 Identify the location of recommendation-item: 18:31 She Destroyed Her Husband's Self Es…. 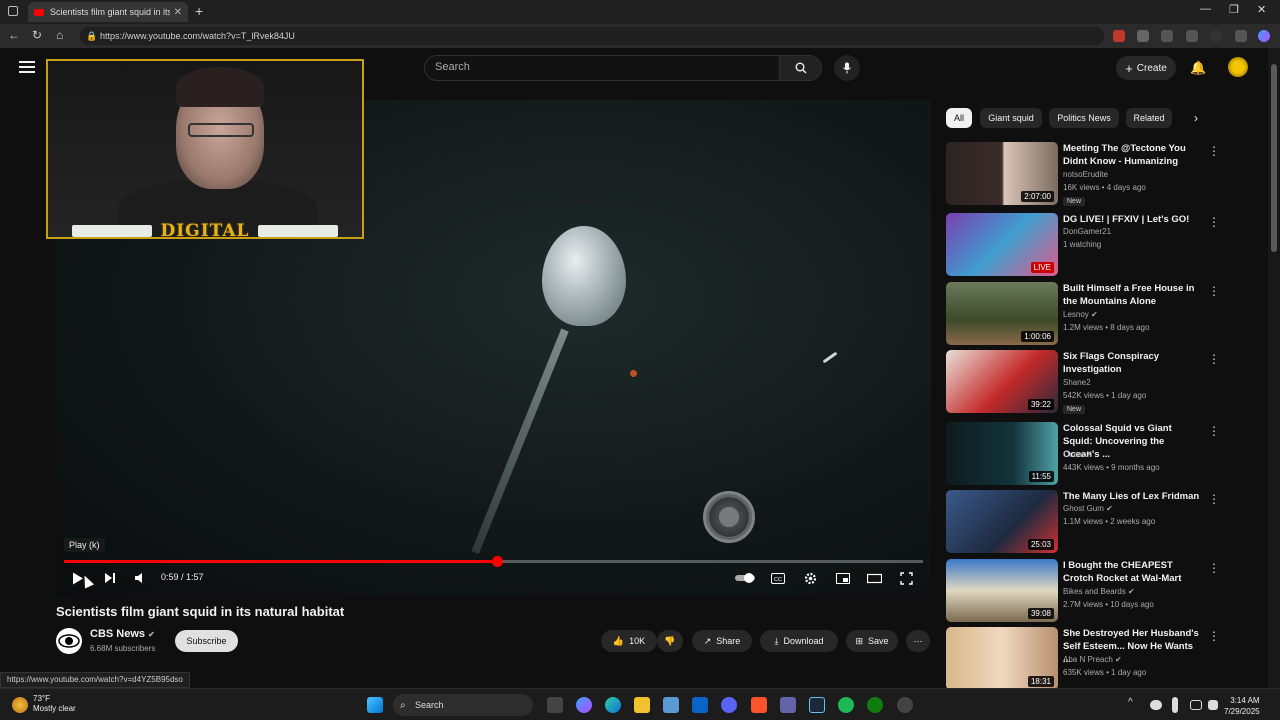
(1091, 659).